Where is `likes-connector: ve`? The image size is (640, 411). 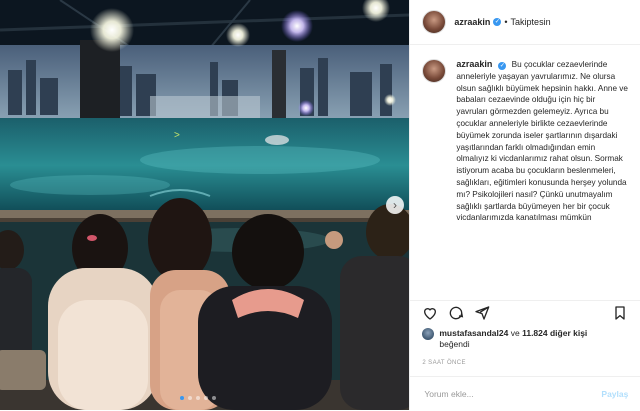 likes-connector: ve is located at coordinates (515, 333).